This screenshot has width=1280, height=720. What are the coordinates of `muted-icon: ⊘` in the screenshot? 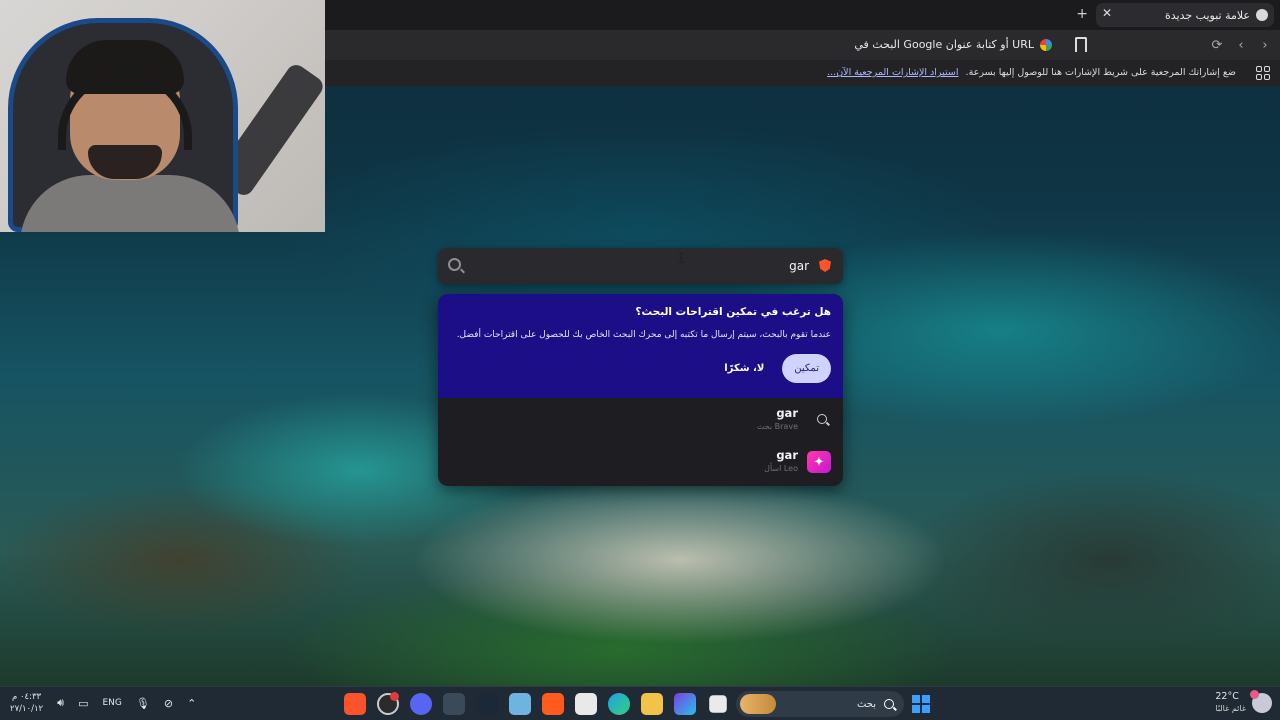 It's located at (168, 703).